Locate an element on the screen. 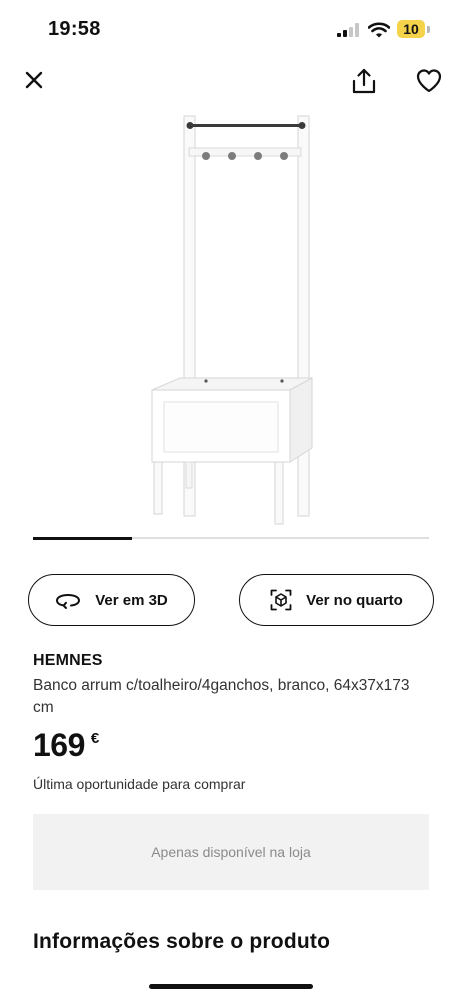  signal-icon is located at coordinates (348, 30).